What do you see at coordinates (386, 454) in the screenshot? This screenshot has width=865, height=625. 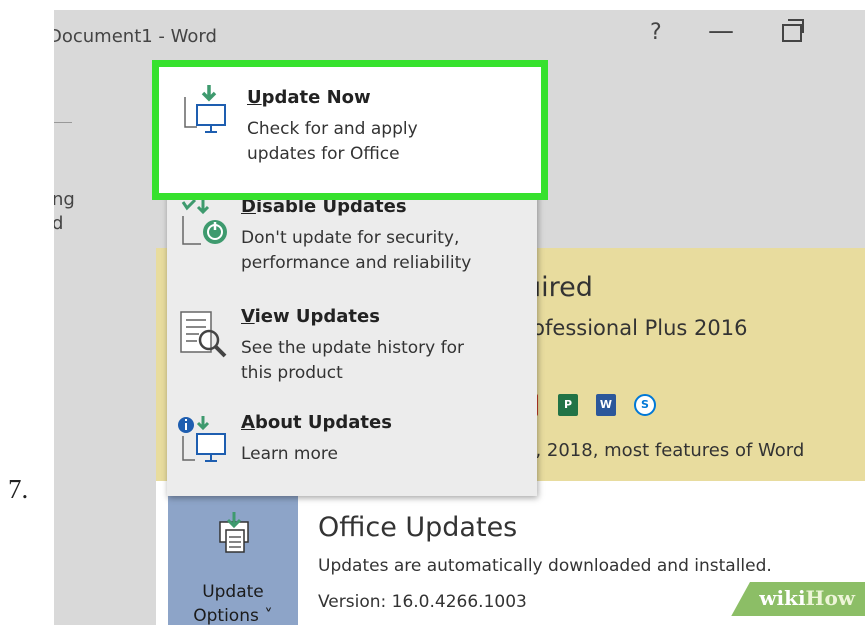 I see `about-updates-description: Learn more` at bounding box center [386, 454].